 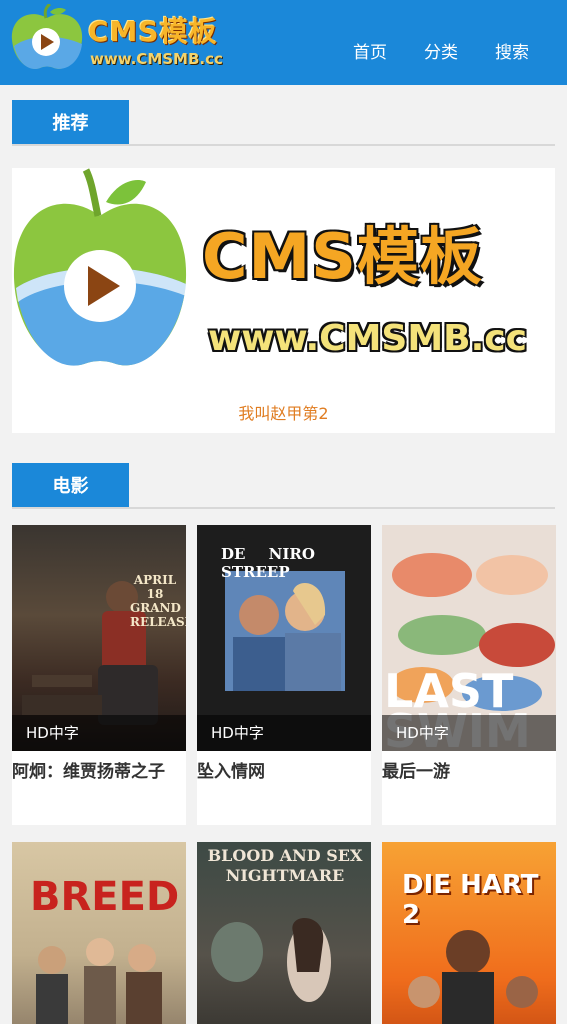 What do you see at coordinates (283, 486) in the screenshot?
I see `movies-section-header: 电影` at bounding box center [283, 486].